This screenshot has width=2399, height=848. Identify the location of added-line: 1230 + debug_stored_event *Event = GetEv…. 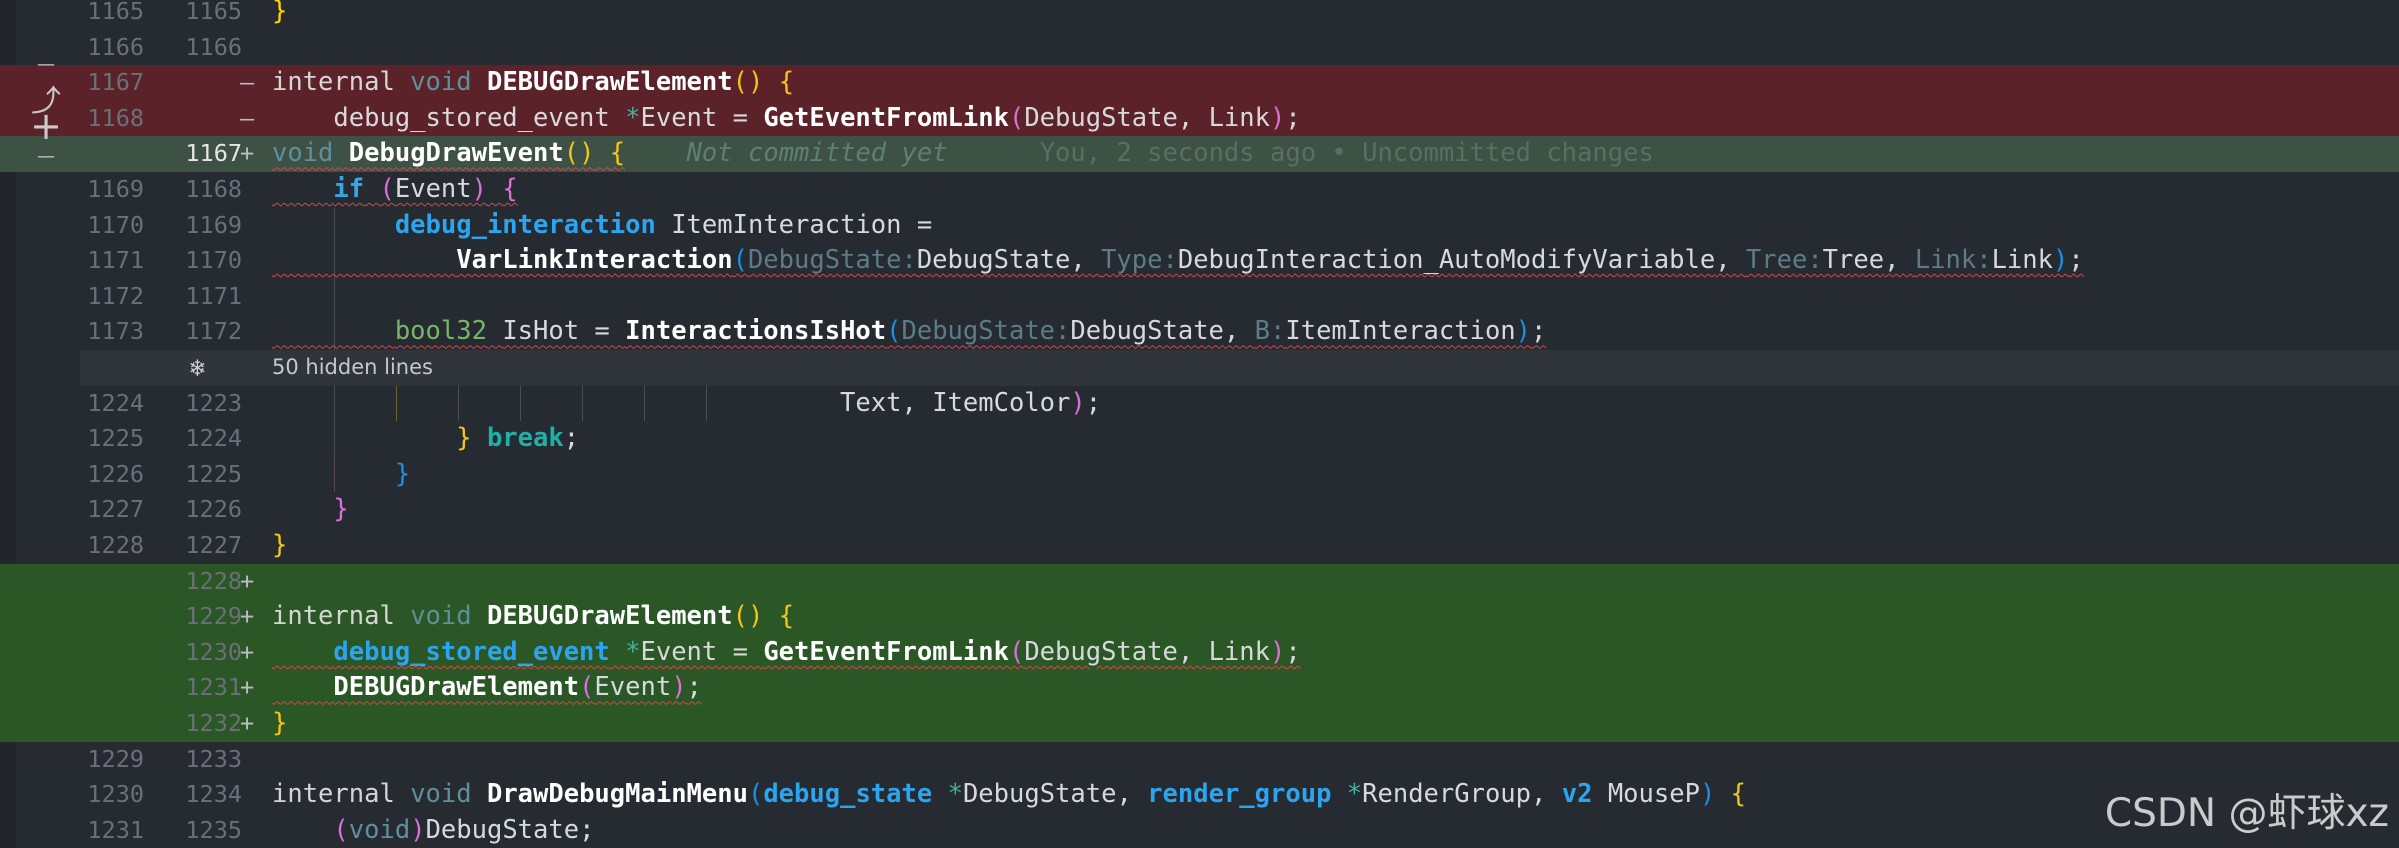
(1199, 652).